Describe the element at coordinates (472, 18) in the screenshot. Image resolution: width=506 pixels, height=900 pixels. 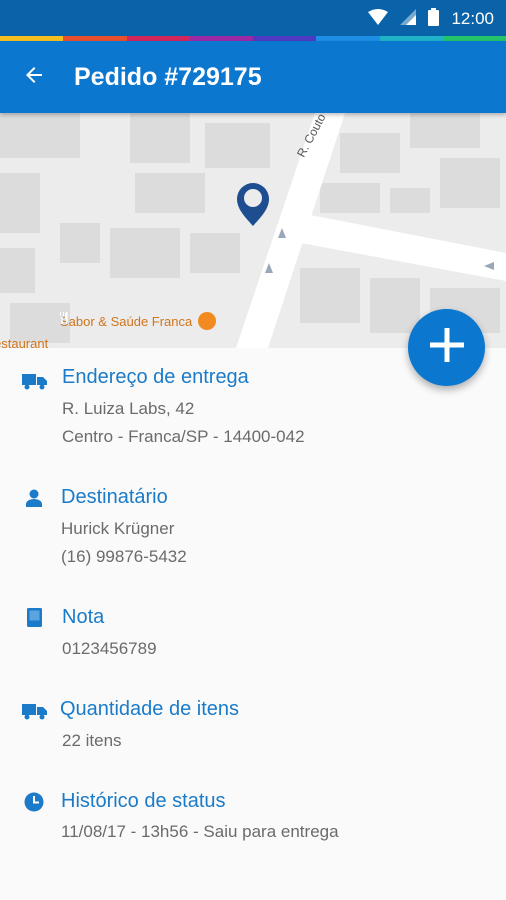
I see `status-time: 12:00` at that location.